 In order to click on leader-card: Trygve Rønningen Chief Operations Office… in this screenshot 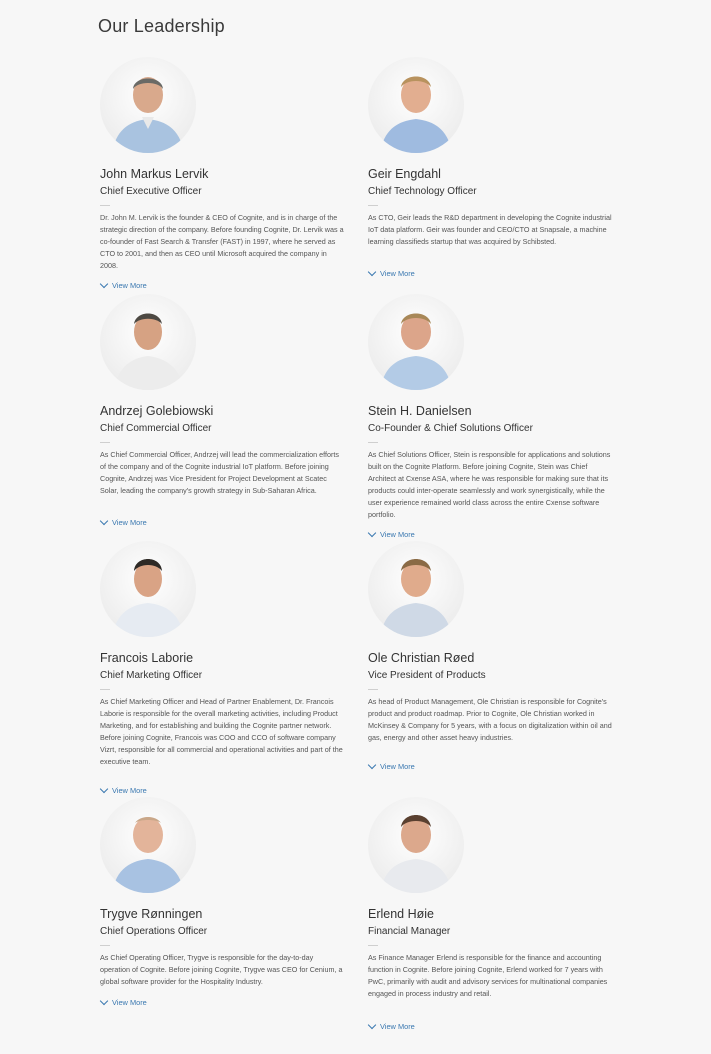, I will do `click(222, 892)`.